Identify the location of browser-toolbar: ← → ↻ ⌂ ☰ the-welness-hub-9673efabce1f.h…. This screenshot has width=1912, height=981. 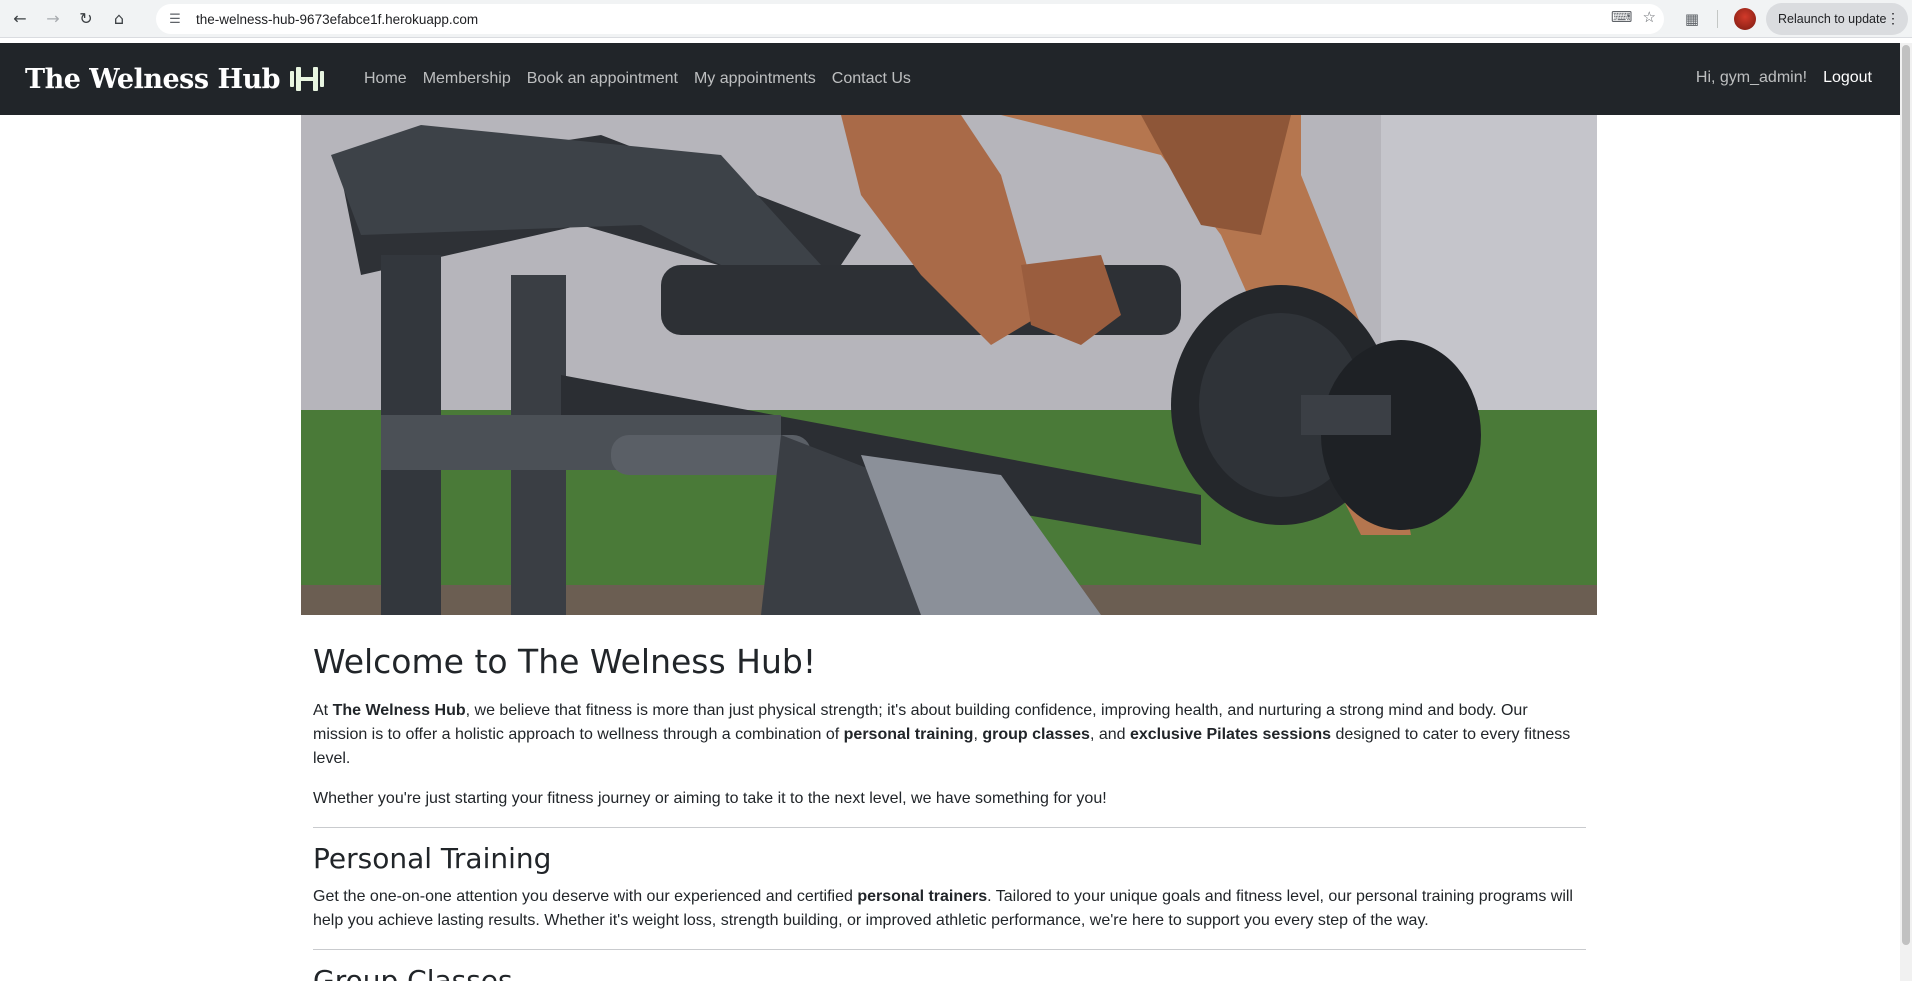
(956, 19).